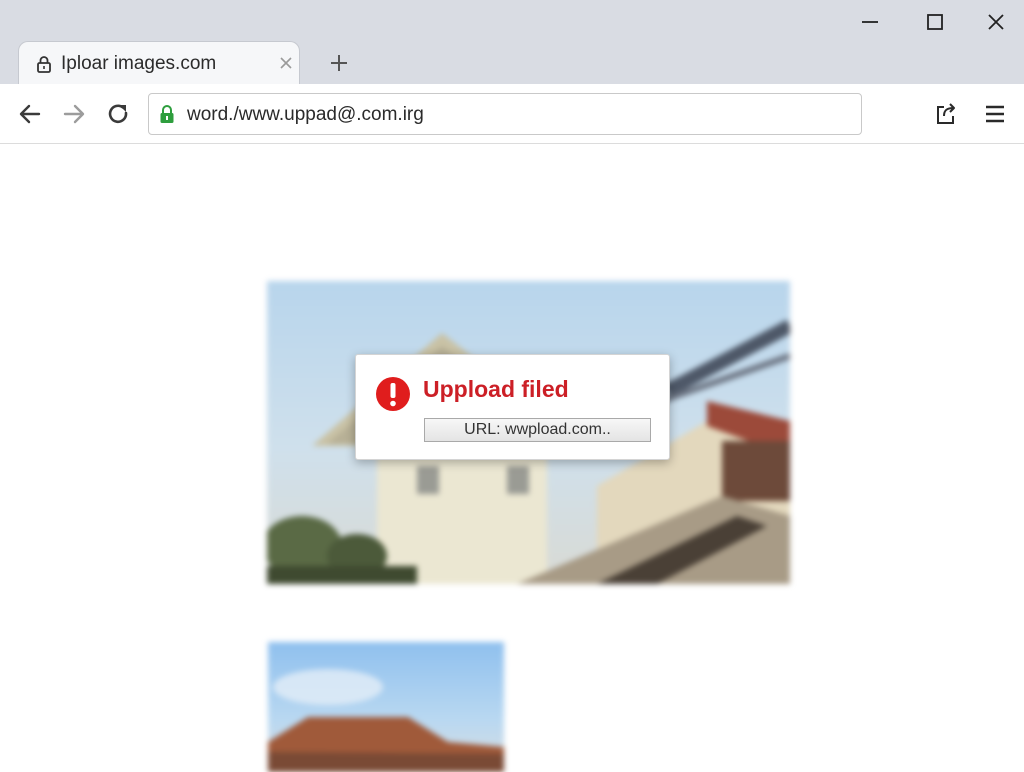 This screenshot has width=1024, height=772. Describe the element at coordinates (996, 22) in the screenshot. I see `close-window-icon` at that location.